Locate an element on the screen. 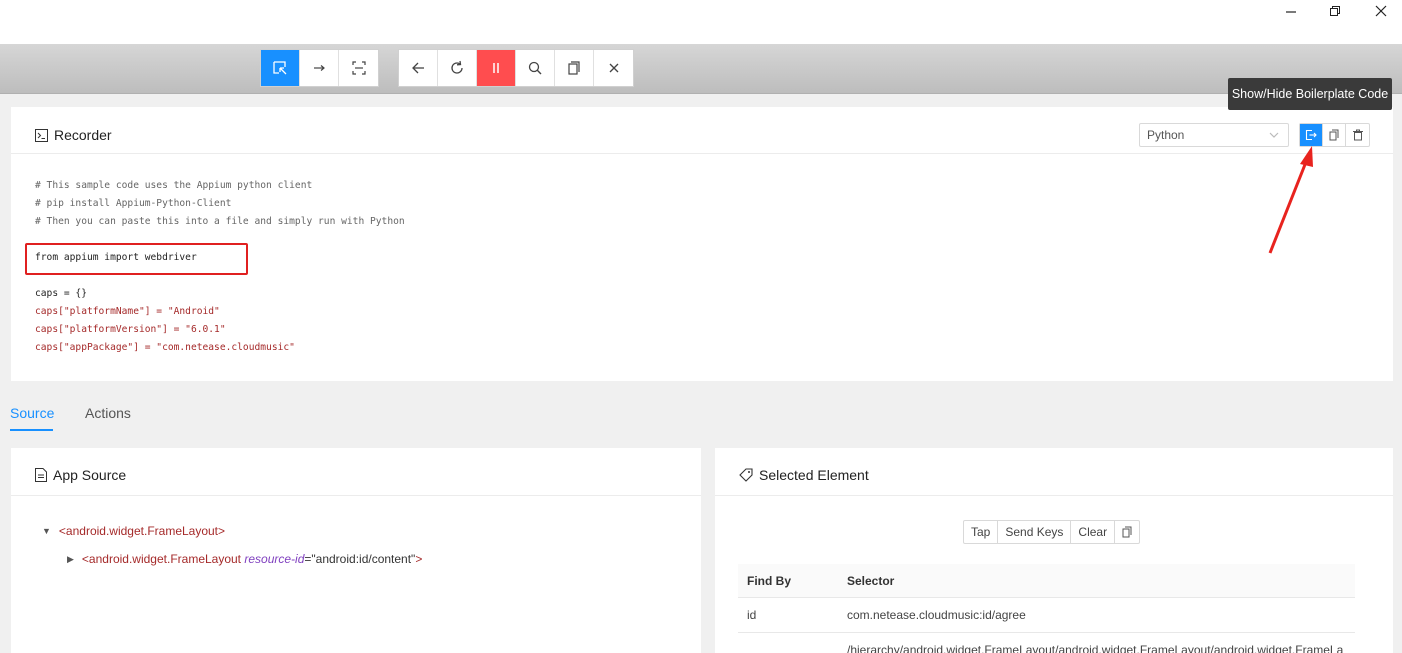  active-tab-indicator is located at coordinates (31, 430).